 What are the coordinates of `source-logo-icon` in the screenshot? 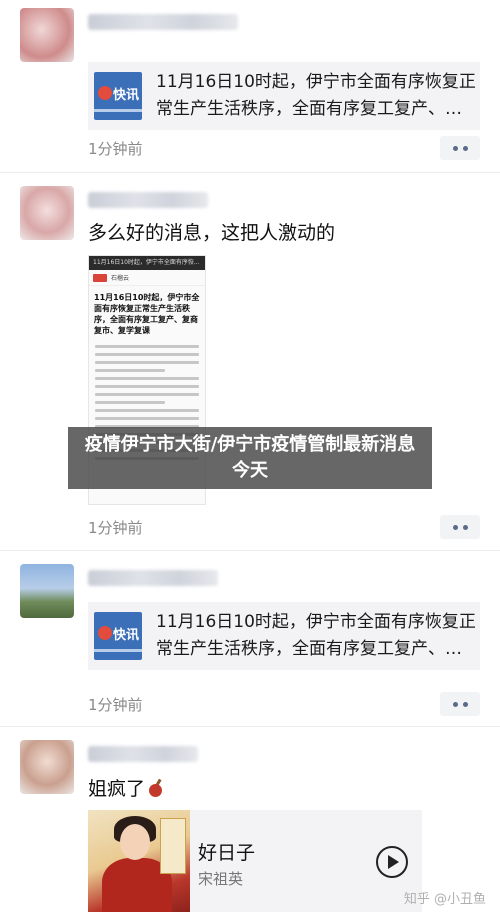 It's located at (100, 277).